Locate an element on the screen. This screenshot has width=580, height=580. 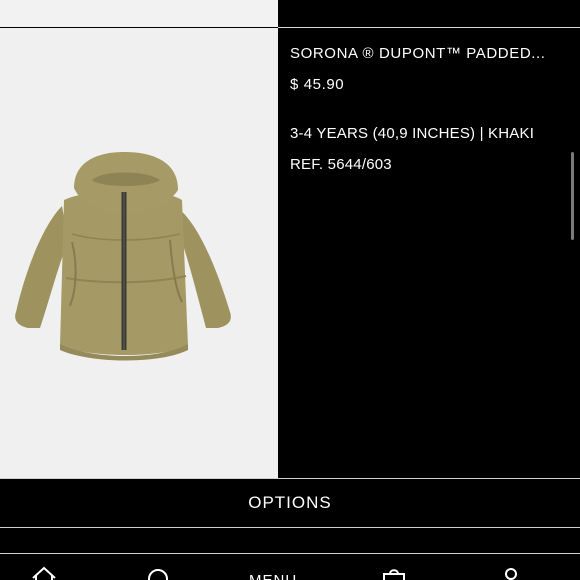
search-icon is located at coordinates (159, 573).